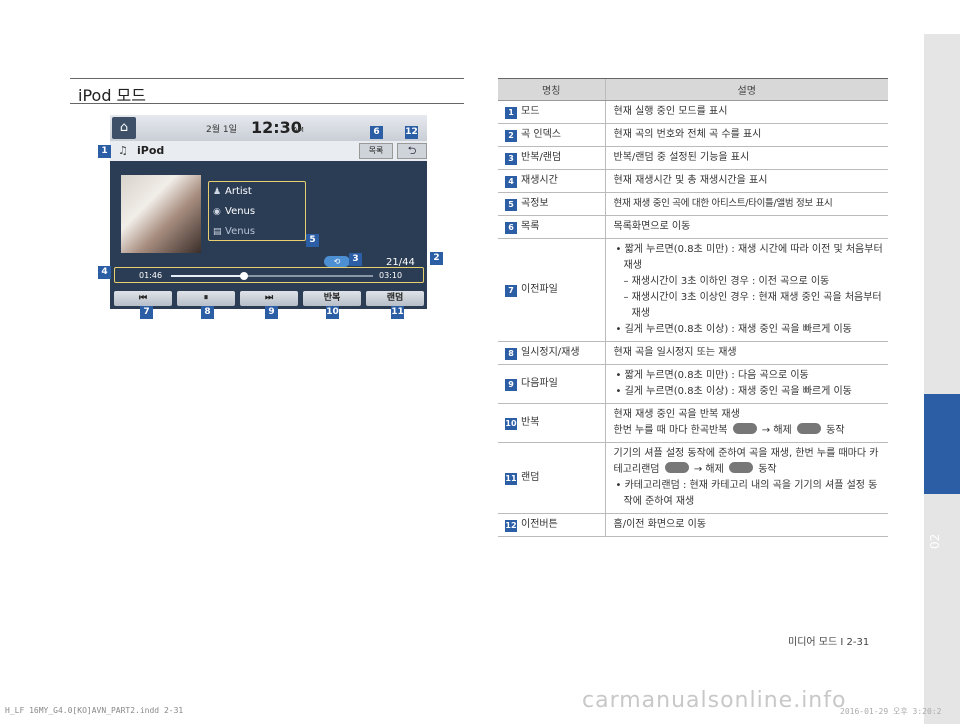 This screenshot has height=724, width=960. I want to click on row-label: 목록, so click(530, 226).